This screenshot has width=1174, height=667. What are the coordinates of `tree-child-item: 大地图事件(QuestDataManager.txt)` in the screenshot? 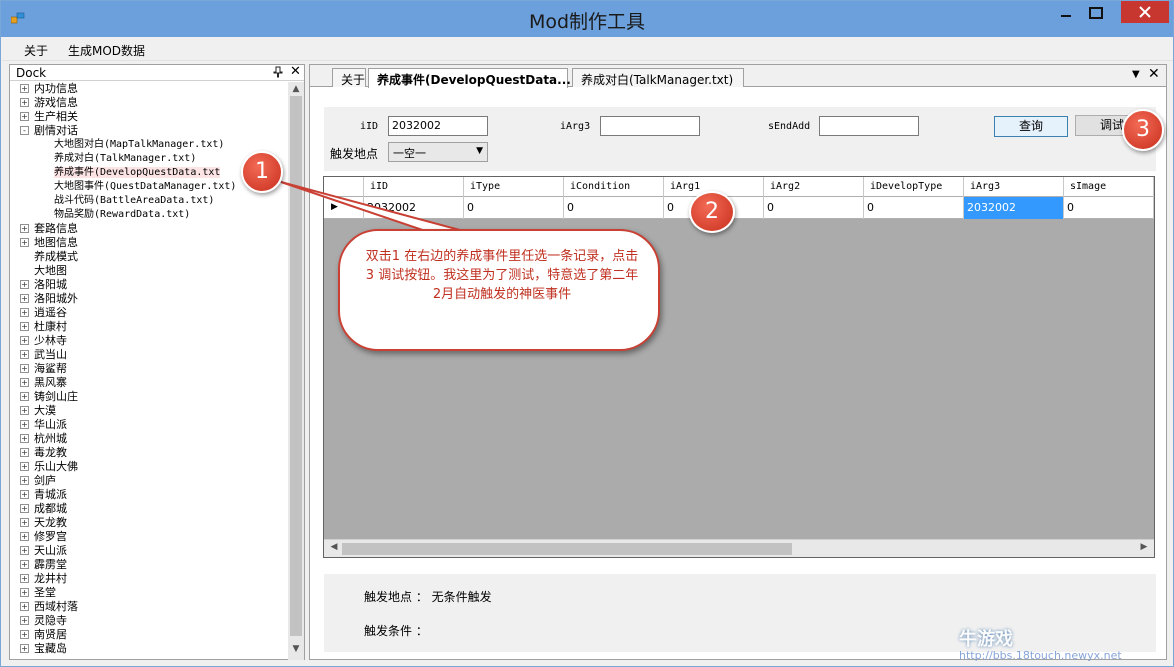 It's located at (145, 187).